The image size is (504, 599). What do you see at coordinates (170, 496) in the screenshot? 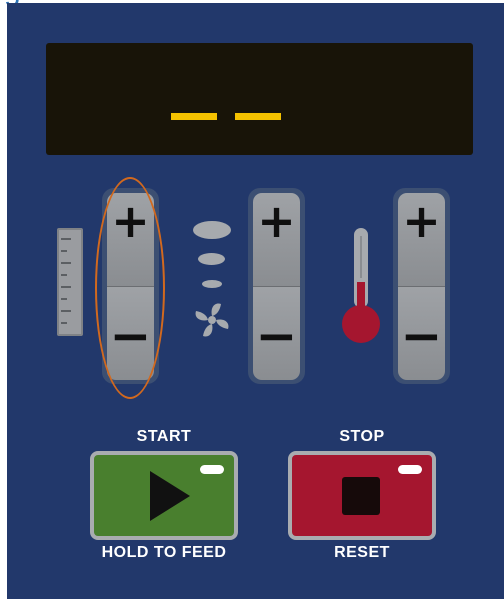
I see `play-icon` at bounding box center [170, 496].